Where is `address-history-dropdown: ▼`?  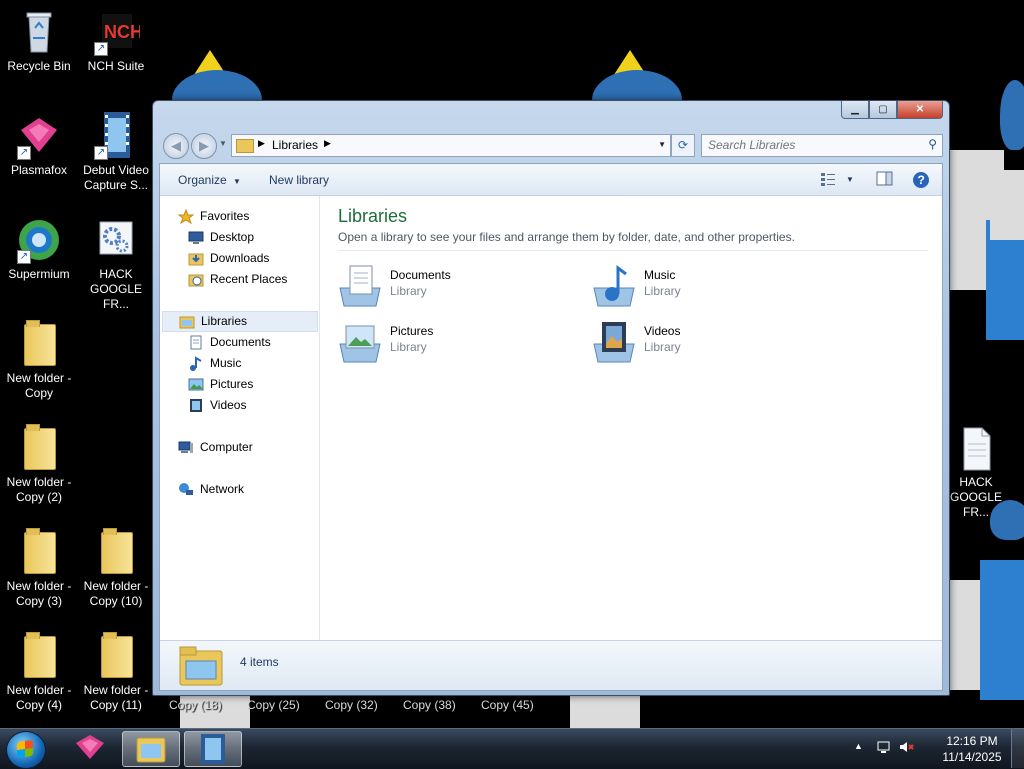 address-history-dropdown: ▼ is located at coordinates (662, 144).